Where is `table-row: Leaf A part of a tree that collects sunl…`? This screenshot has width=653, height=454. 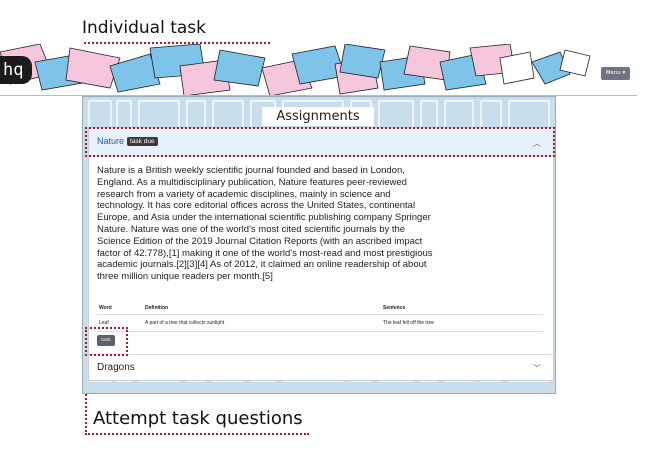 table-row: Leaf A part of a tree that collects sunl… is located at coordinates (320, 323).